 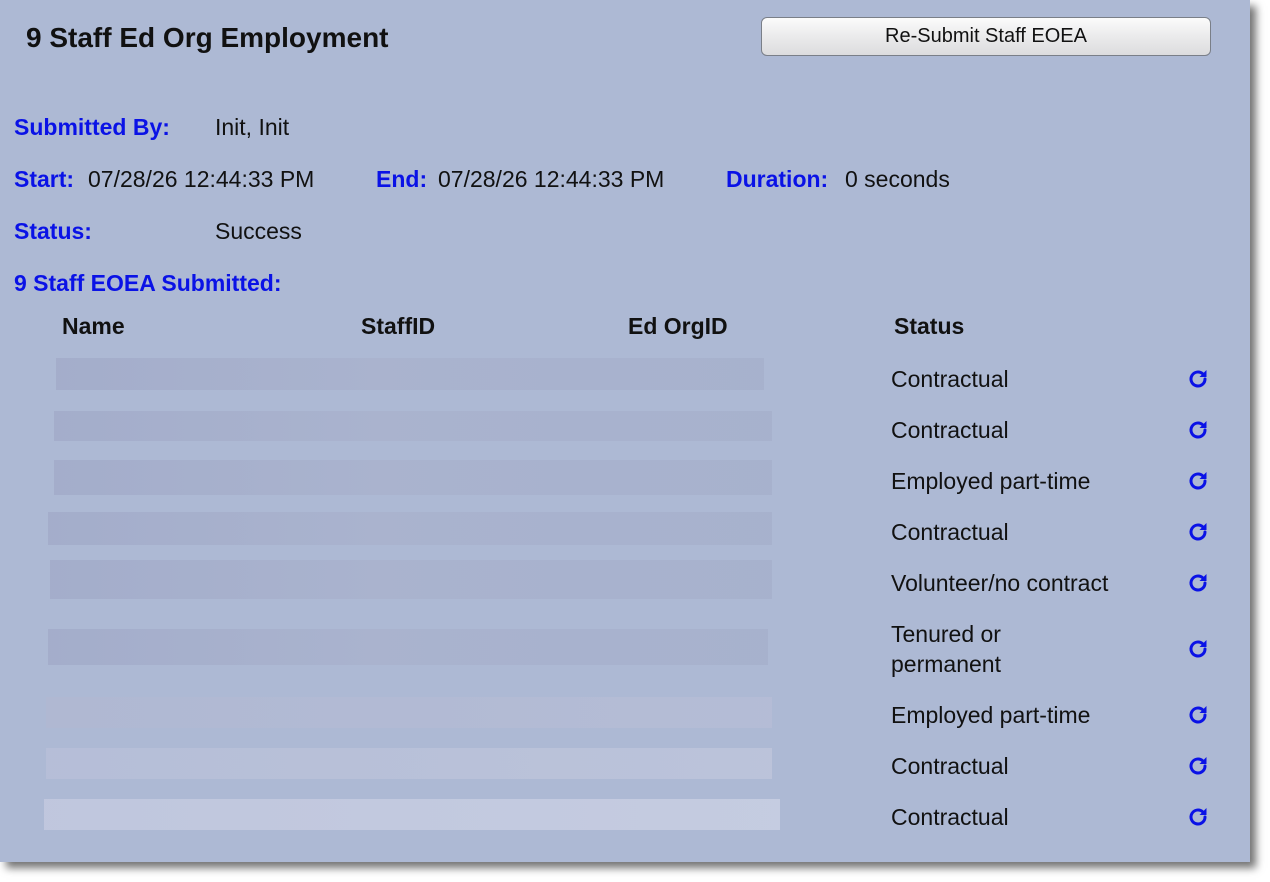 I want to click on row-status: Tenured or permanent, so click(x=946, y=649).